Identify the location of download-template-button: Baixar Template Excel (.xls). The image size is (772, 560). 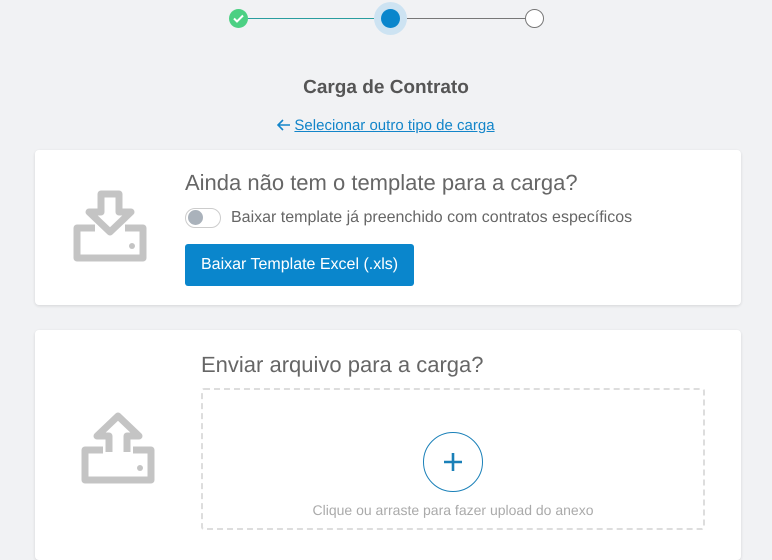
(299, 265).